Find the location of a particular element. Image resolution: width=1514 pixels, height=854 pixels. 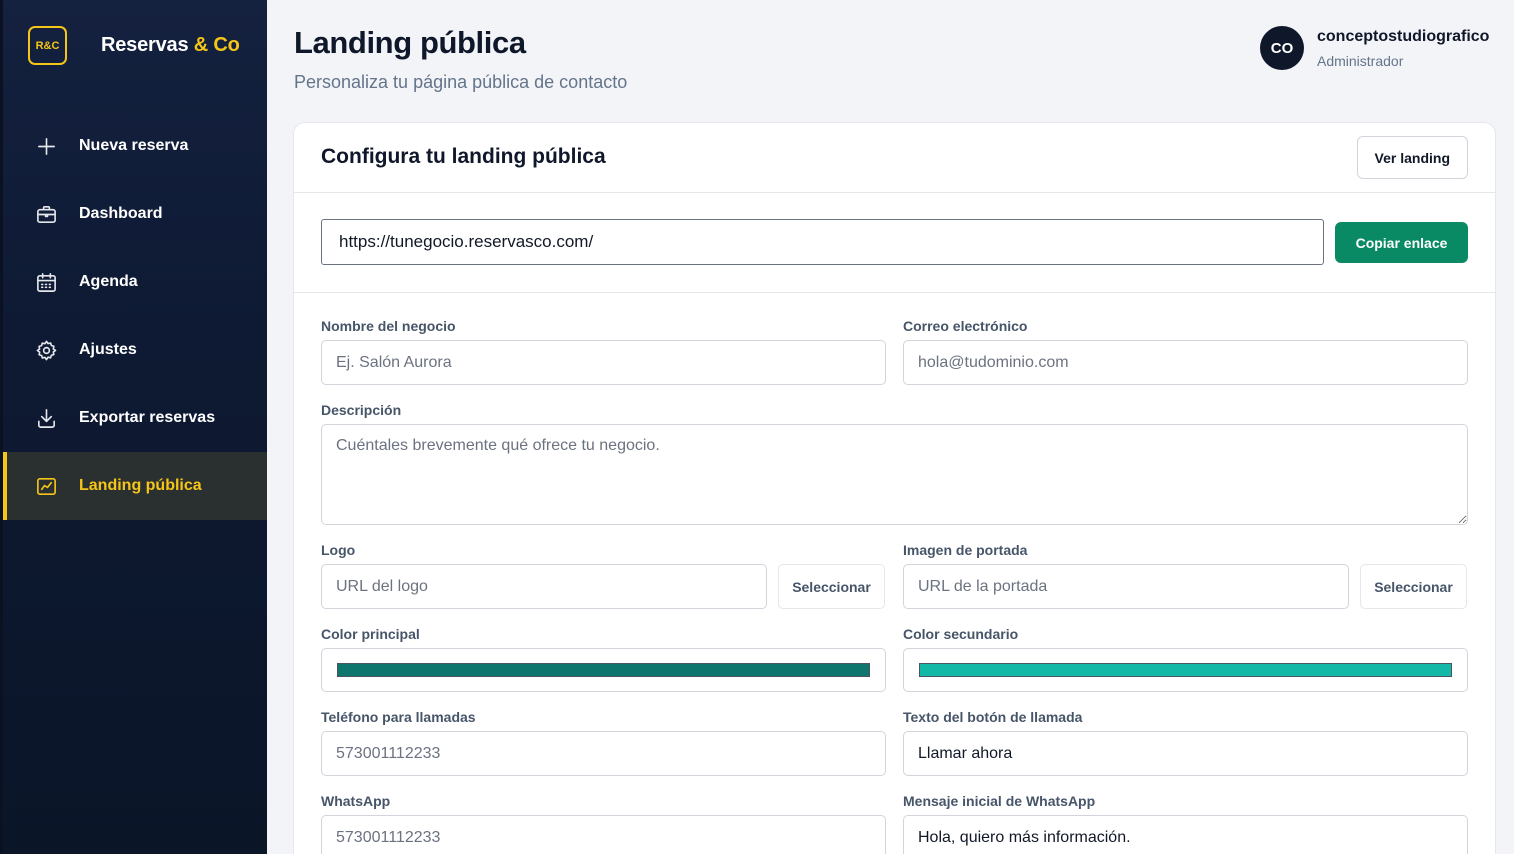

select-cover-button: Seleccionar is located at coordinates (1413, 586).